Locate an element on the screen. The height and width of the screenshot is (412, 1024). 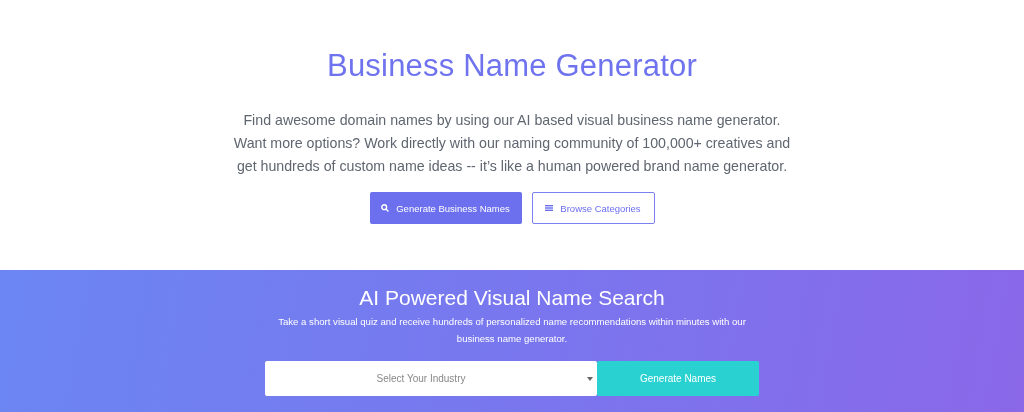
browse-button: Browse Categories is located at coordinates (593, 208).